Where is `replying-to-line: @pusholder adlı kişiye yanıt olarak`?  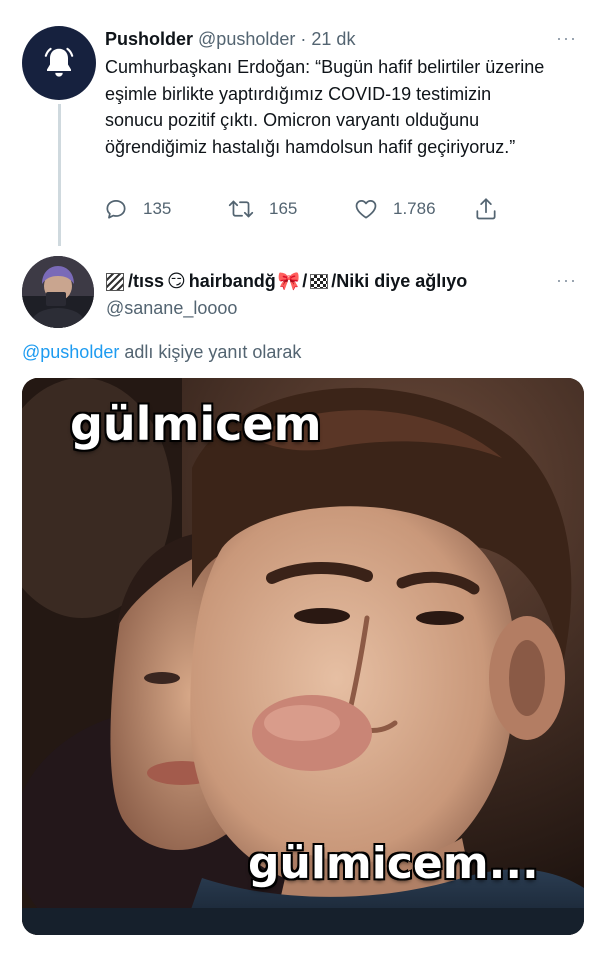 replying-to-line: @pusholder adlı kişiye yanıt olarak is located at coordinates (161, 352).